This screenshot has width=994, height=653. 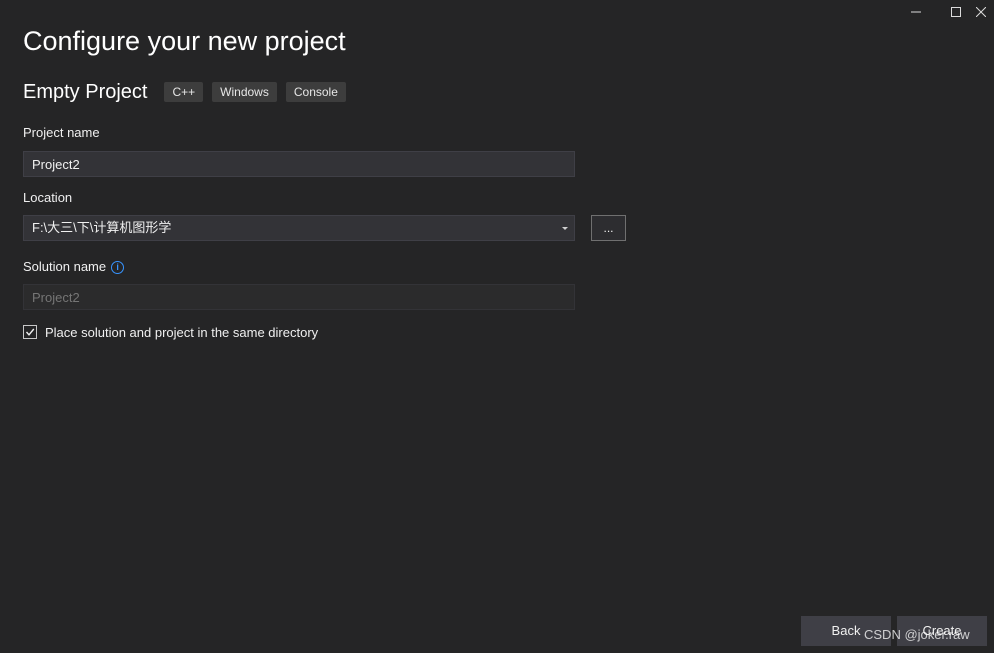 I want to click on solution-name-label-row: Solution name i, so click(x=74, y=267).